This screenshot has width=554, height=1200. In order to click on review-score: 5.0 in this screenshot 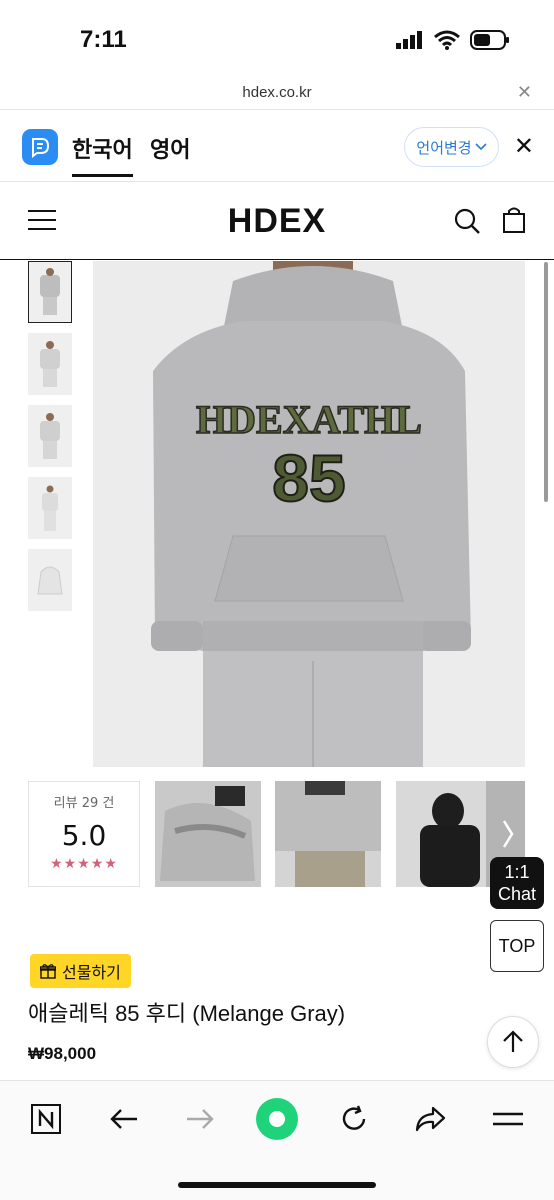, I will do `click(84, 835)`.